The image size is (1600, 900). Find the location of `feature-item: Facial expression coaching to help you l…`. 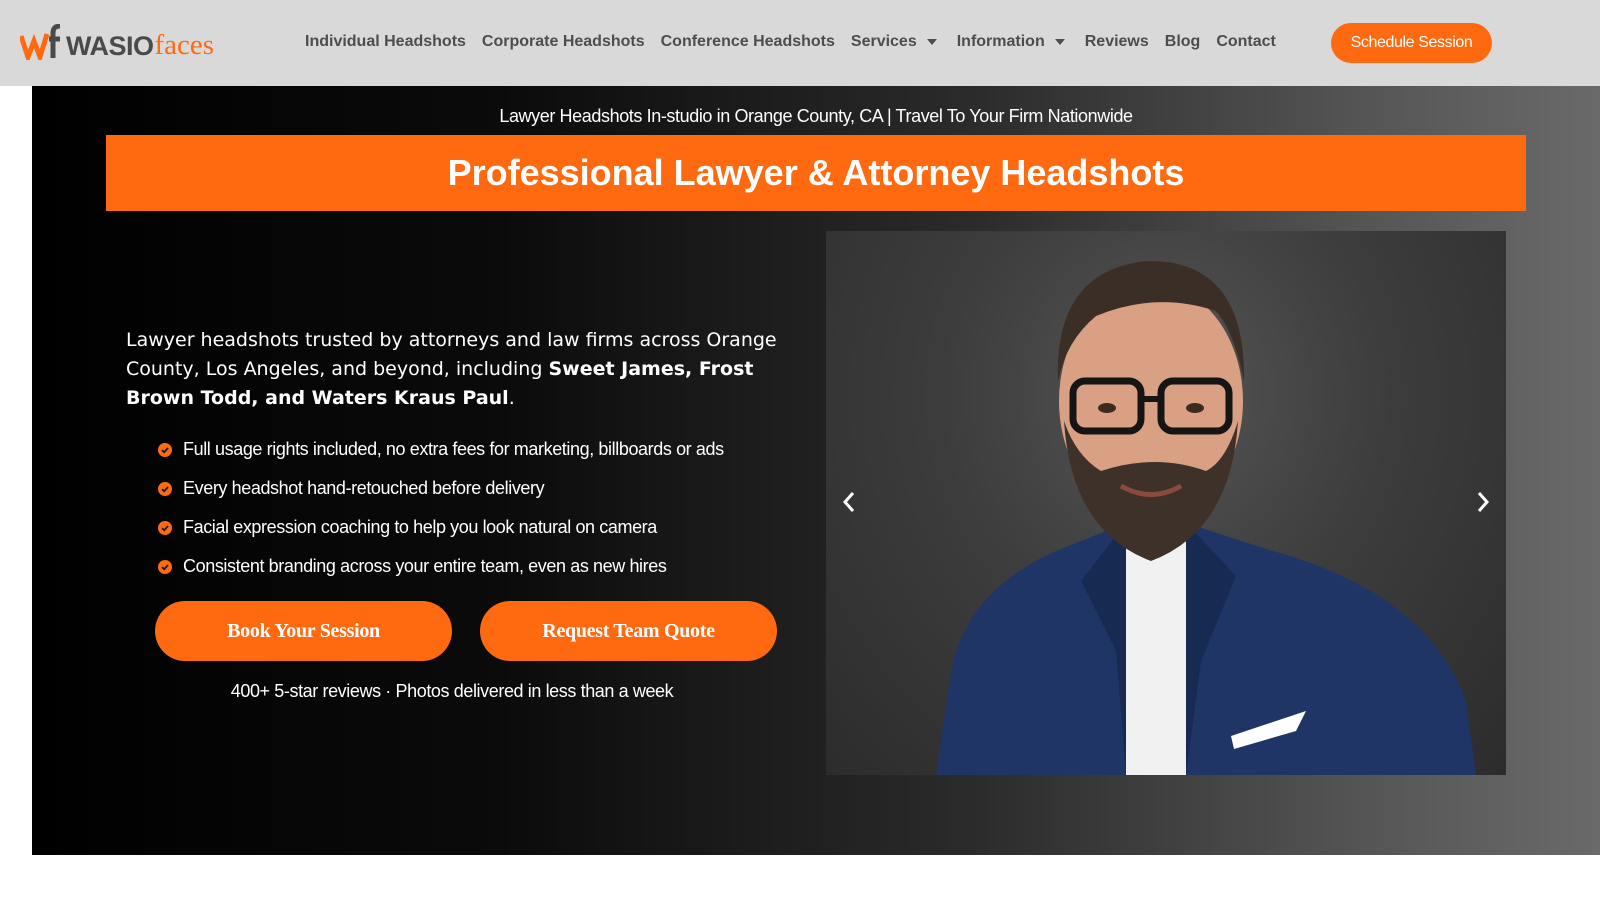

feature-item: Facial expression coaching to help you l… is located at coordinates (441, 527).